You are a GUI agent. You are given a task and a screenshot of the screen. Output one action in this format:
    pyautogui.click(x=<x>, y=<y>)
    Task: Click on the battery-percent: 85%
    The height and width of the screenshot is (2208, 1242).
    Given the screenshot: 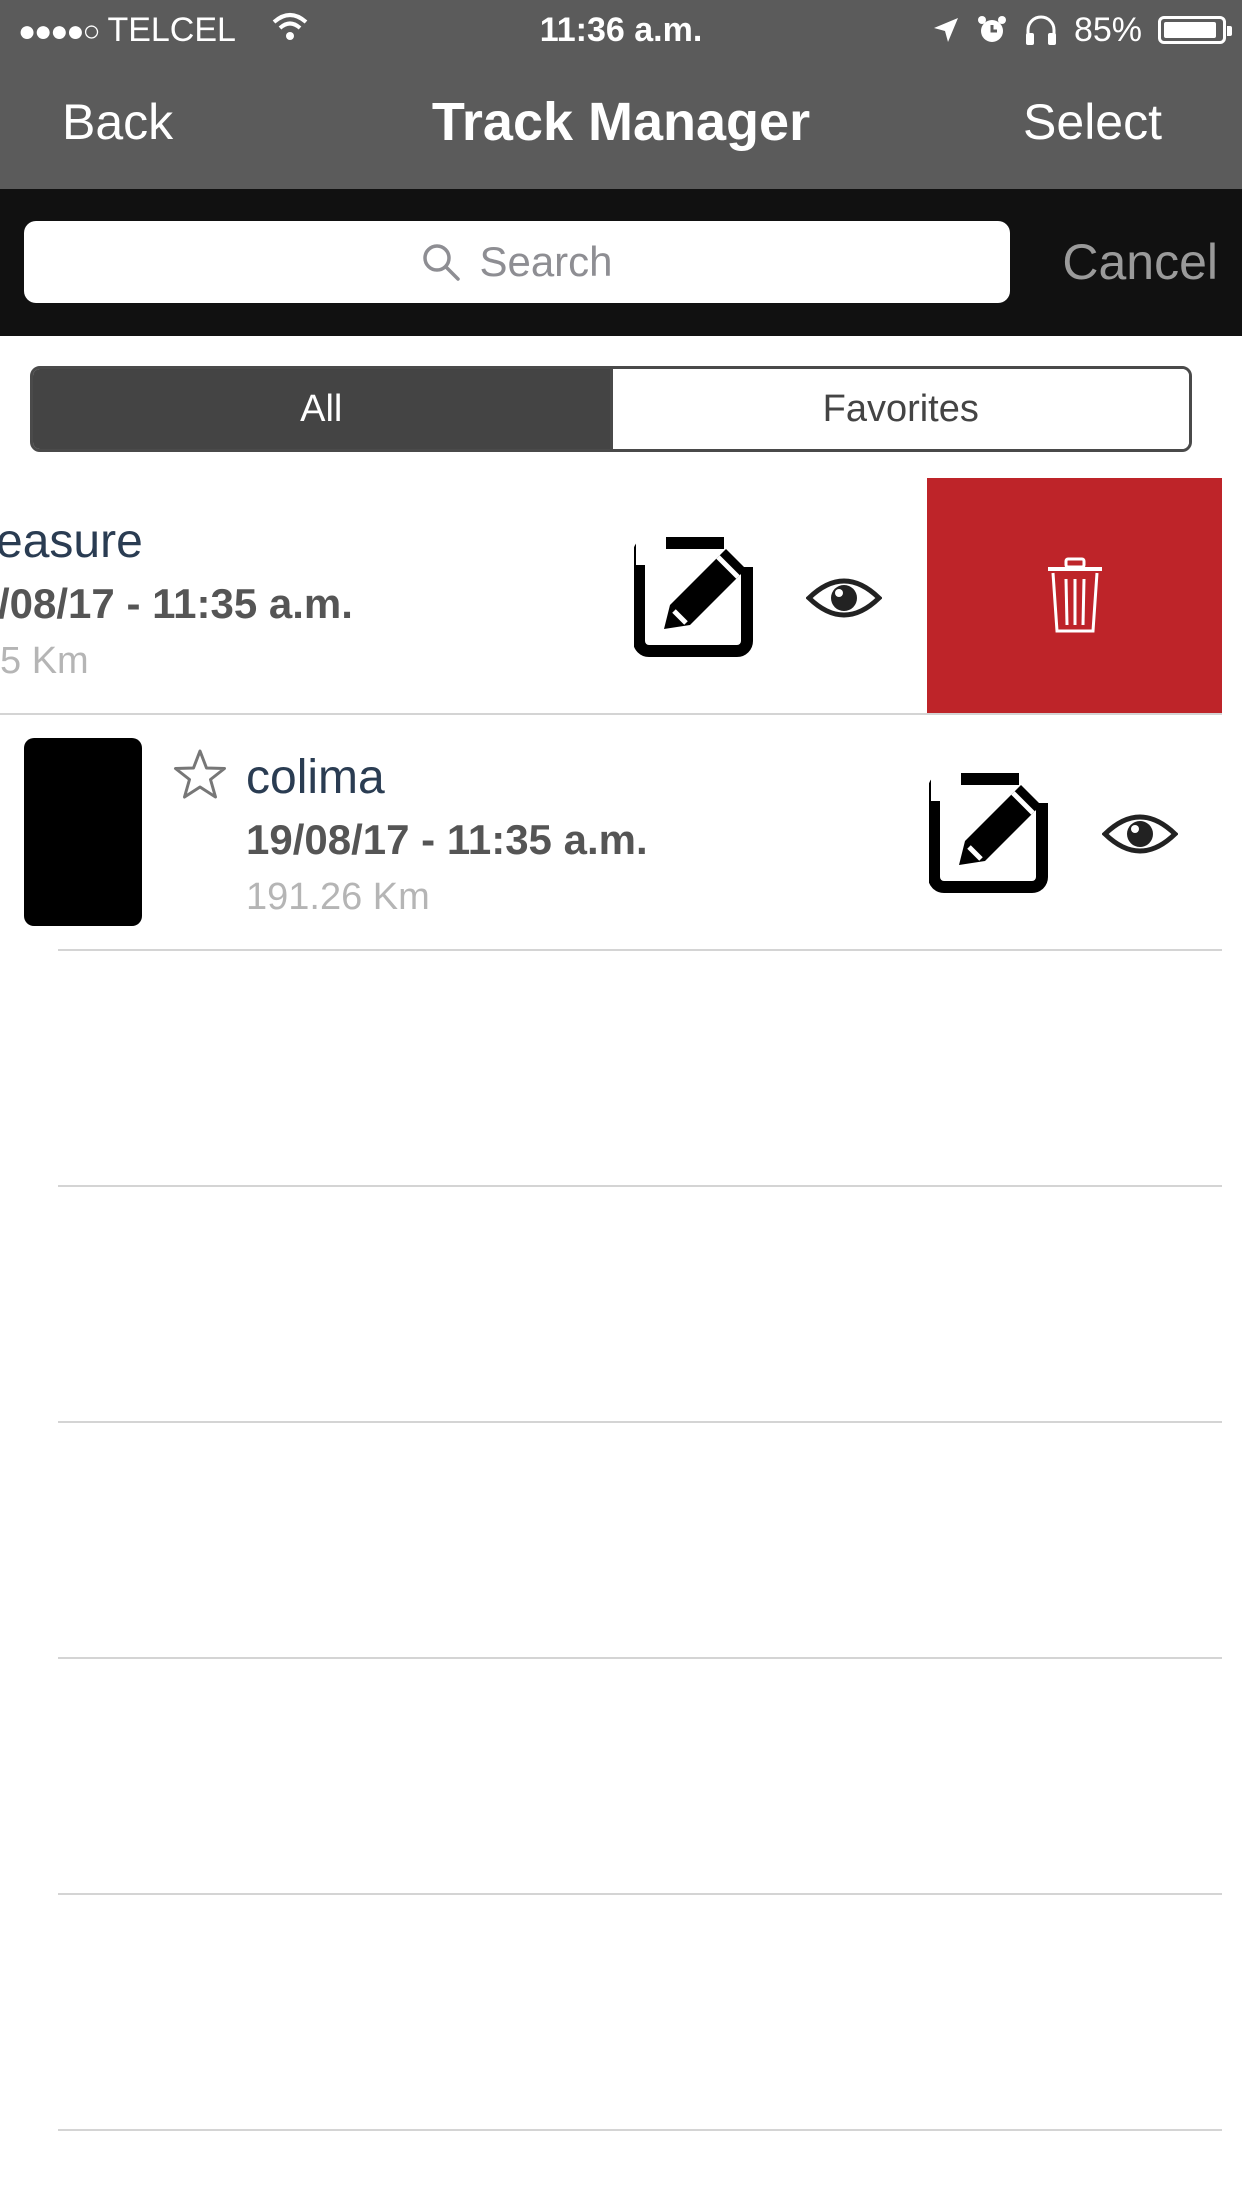 What is the action you would take?
    pyautogui.click(x=1107, y=30)
    